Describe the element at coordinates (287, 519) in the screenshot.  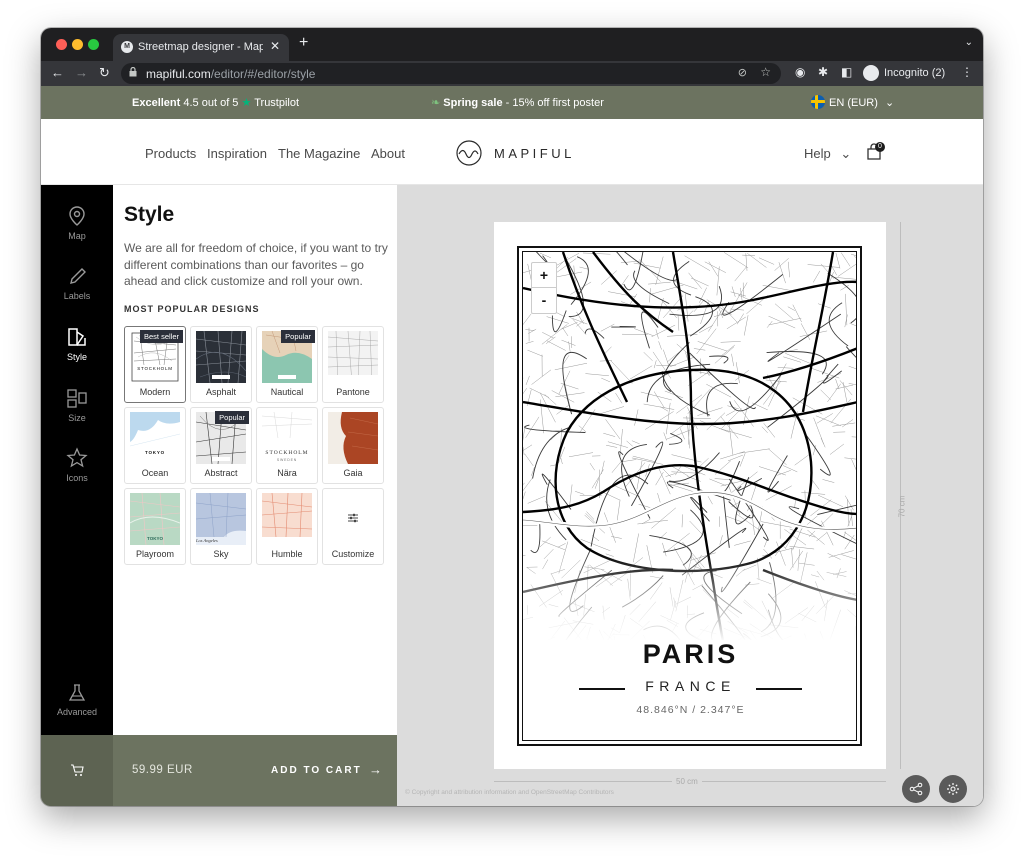
I see `humble-thumb-map` at that location.